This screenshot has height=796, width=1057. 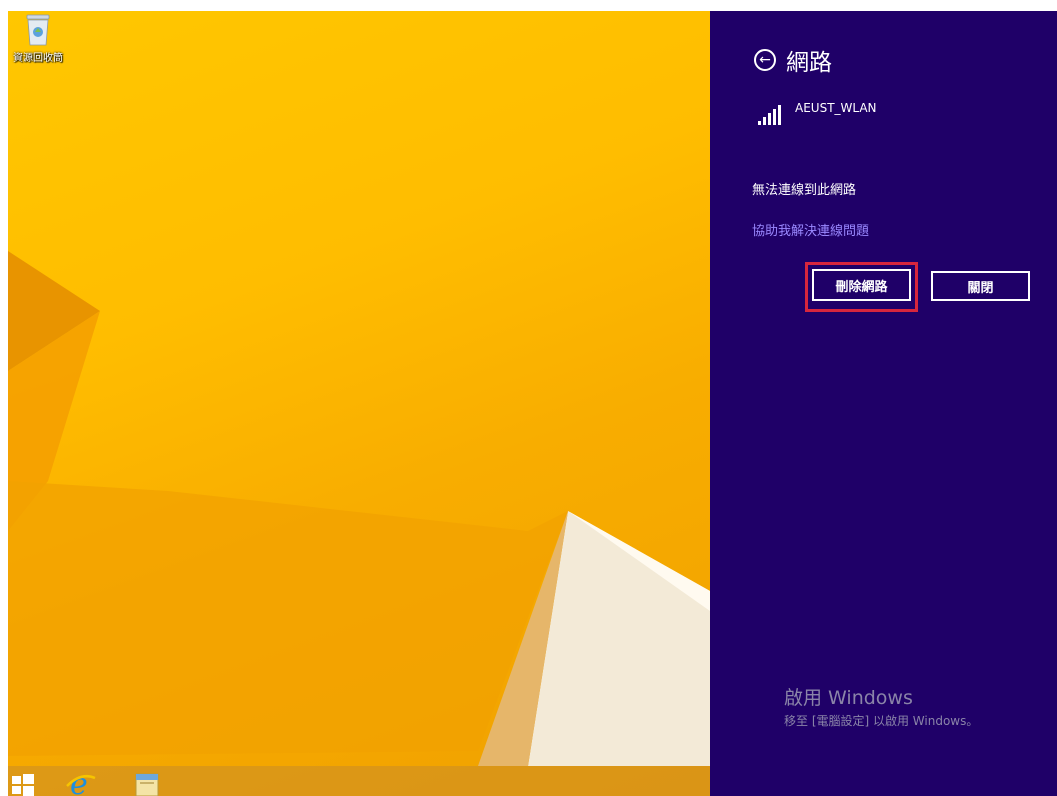 What do you see at coordinates (23, 785) in the screenshot?
I see `windows-logo-icon` at bounding box center [23, 785].